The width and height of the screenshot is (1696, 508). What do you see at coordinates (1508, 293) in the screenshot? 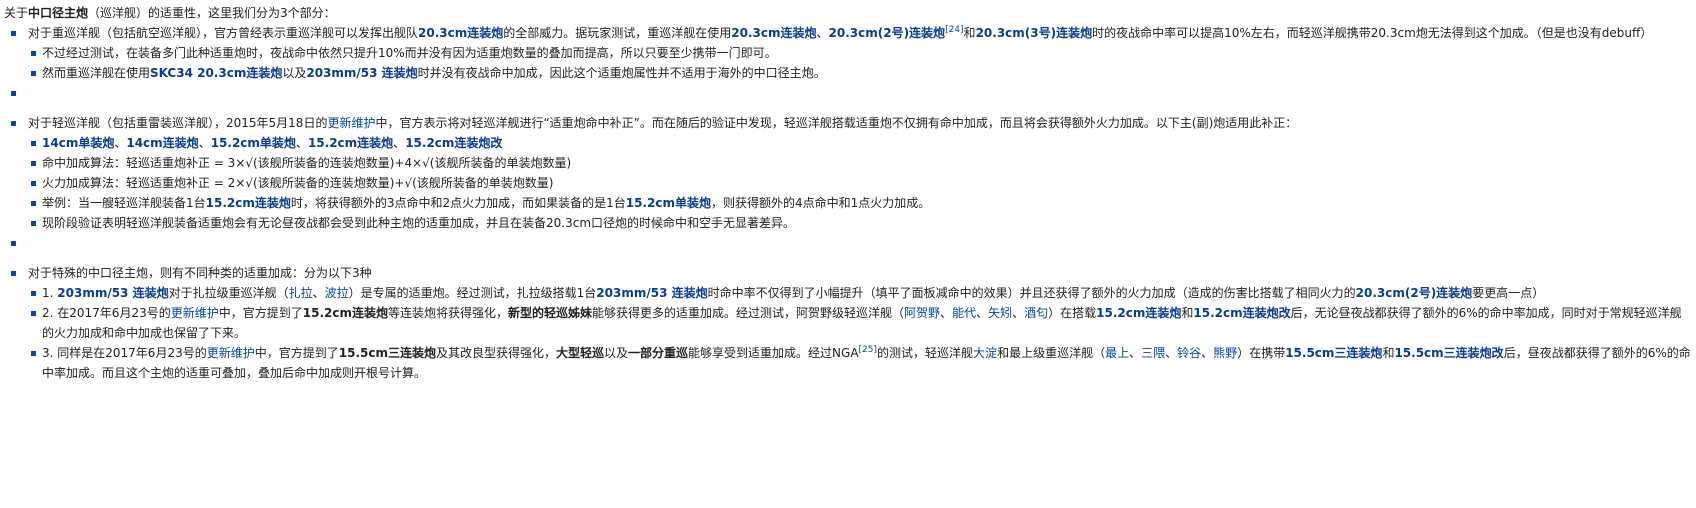
I see `text: 要更高一点）` at bounding box center [1508, 293].